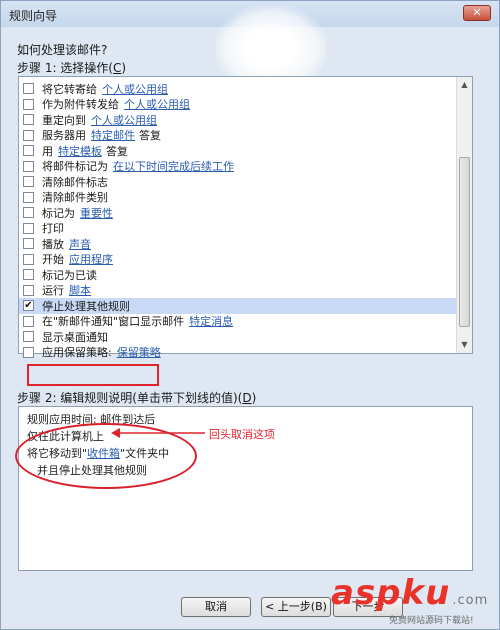 This screenshot has width=500, height=630. What do you see at coordinates (237, 260) in the screenshot?
I see `action-item: 开始 应用程序` at bounding box center [237, 260].